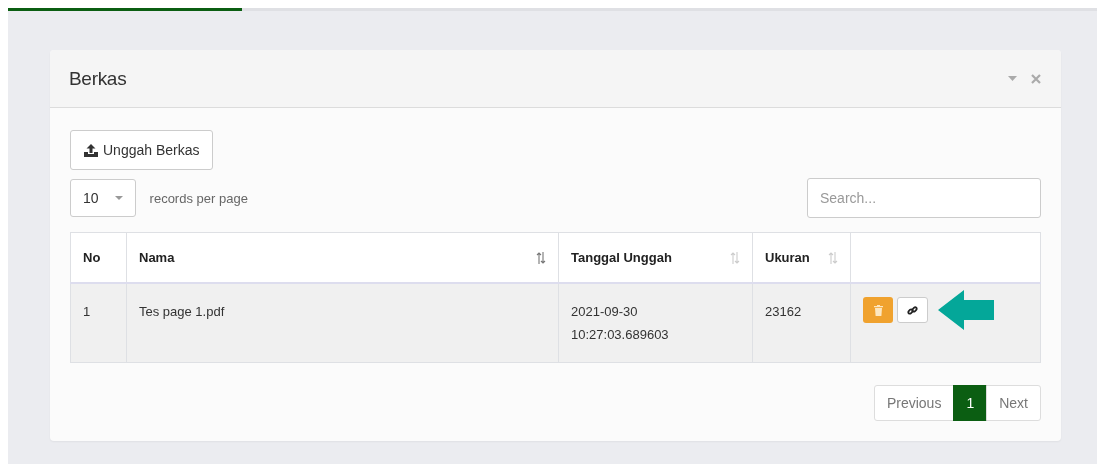 This screenshot has width=1097, height=472. Describe the element at coordinates (966, 310) in the screenshot. I see `pointer-arrow` at that location.